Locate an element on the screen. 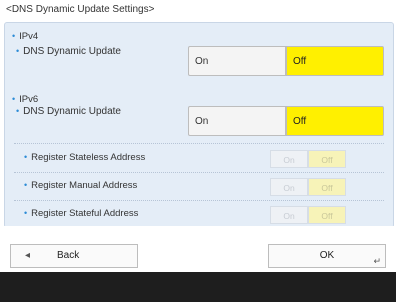 Image resolution: width=396 pixels, height=302 pixels. stateless-off-button: Off is located at coordinates (327, 159).